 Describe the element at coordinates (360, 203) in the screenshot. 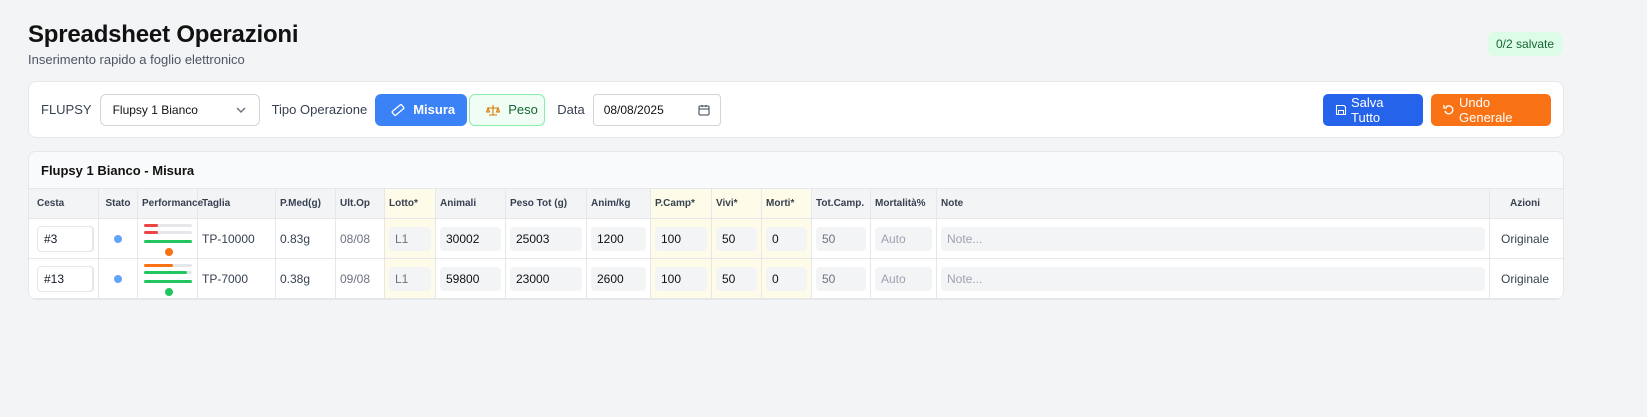

I see `col-header-ultop: Ult.Op` at that location.